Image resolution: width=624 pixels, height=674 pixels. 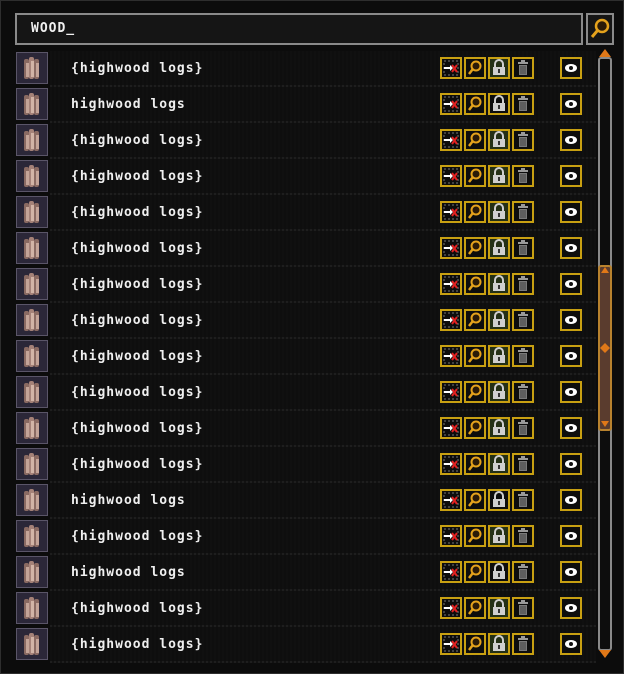 I want to click on scroll-up-arrow-icon, so click(x=605, y=53).